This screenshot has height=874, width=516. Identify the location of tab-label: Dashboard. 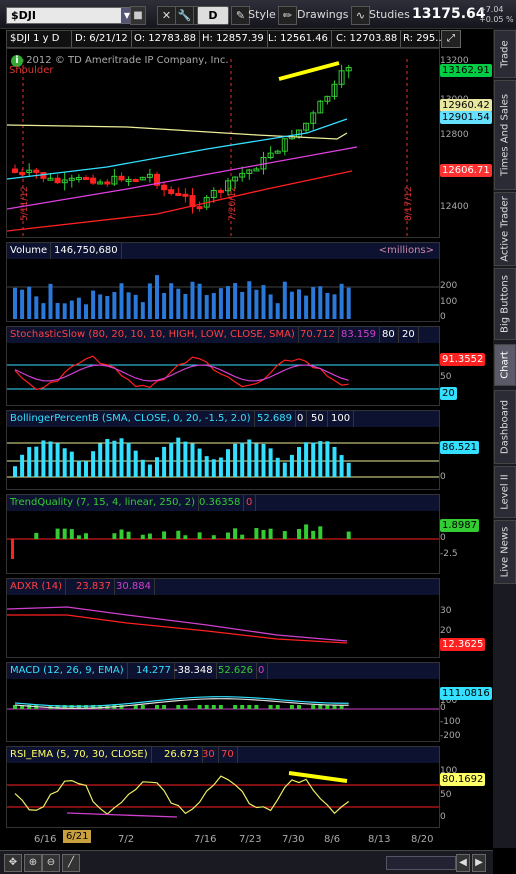
(505, 427).